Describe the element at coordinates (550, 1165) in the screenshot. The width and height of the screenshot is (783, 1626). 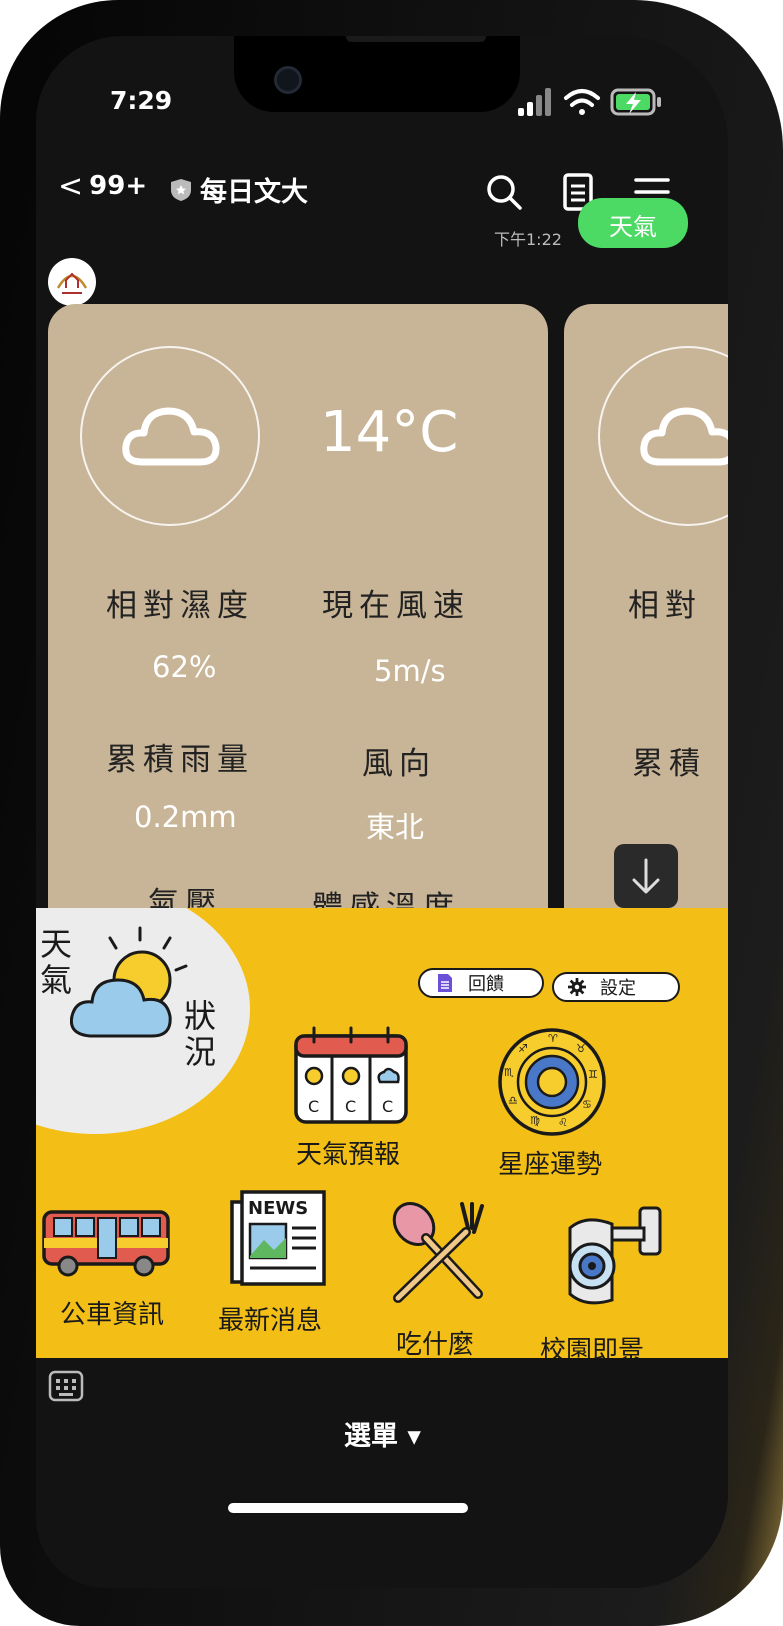
I see `menu-item-label: 星座運勢` at that location.